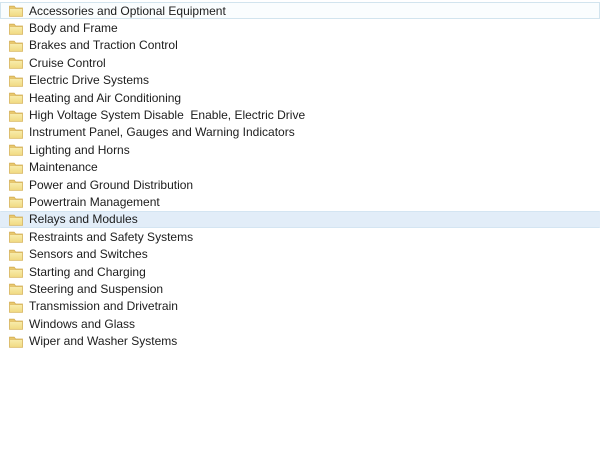  What do you see at coordinates (79, 149) in the screenshot?
I see `tree-item-label: Lighting and Horns` at bounding box center [79, 149].